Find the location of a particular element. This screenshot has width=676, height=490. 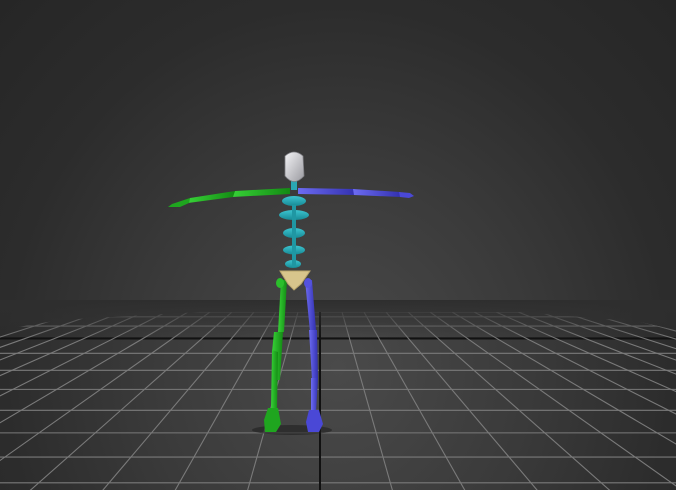

right-upper-arm is located at coordinates (327, 191).